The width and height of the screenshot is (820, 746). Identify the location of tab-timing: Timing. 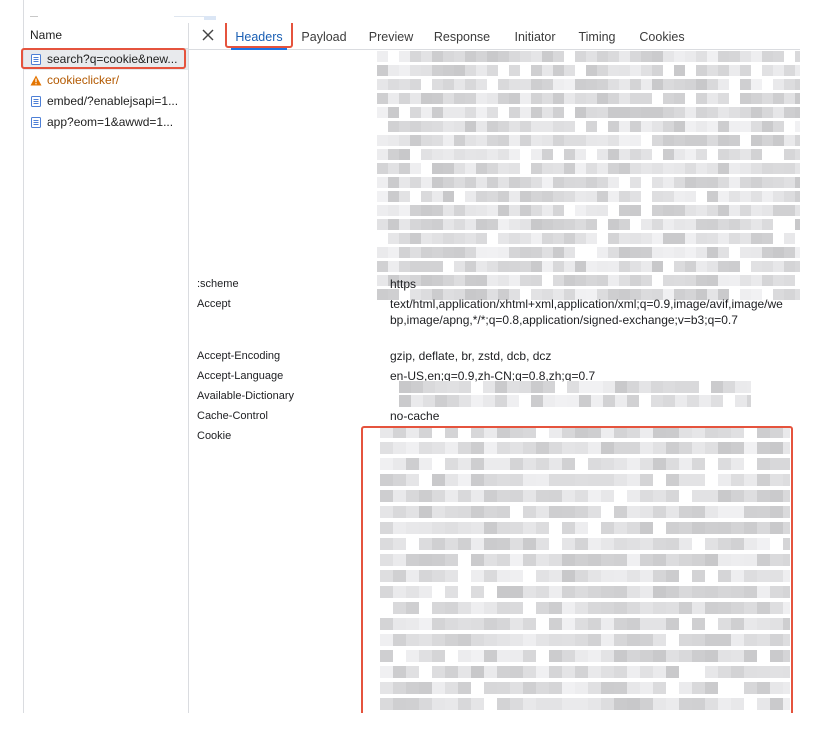
(597, 36).